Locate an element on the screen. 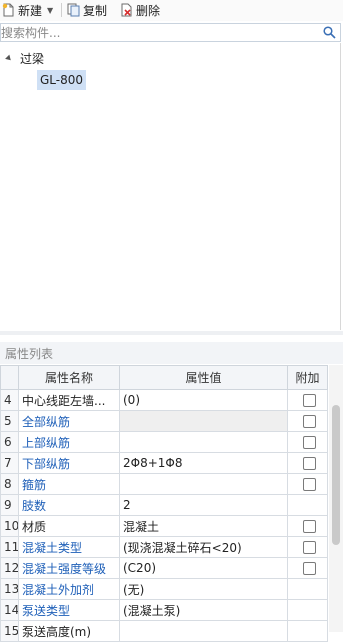 The width and height of the screenshot is (361, 642). property-name: 混凝土外加剂 is located at coordinates (69, 589).